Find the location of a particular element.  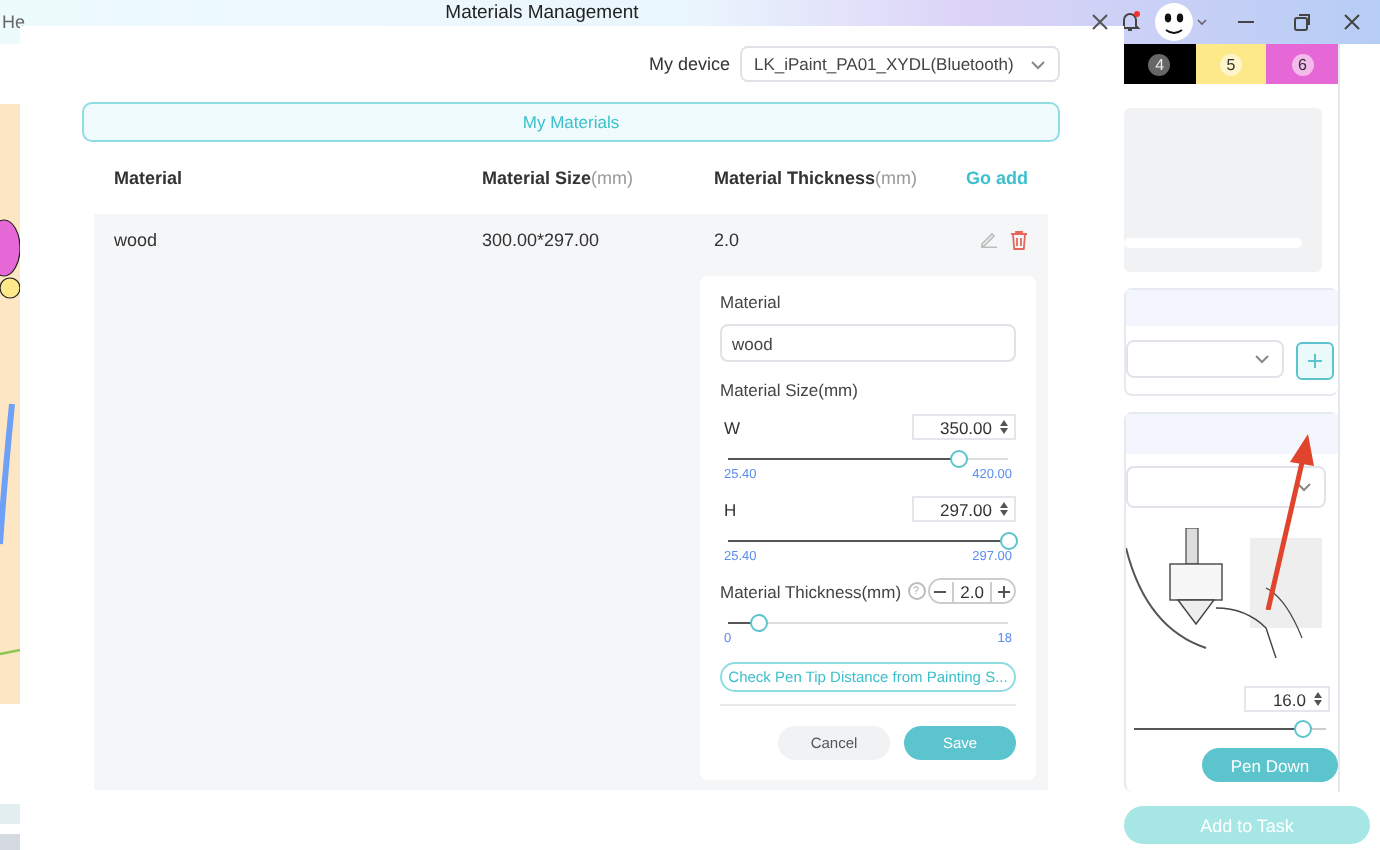

column-header: Material Size(mm) is located at coordinates (559, 178).